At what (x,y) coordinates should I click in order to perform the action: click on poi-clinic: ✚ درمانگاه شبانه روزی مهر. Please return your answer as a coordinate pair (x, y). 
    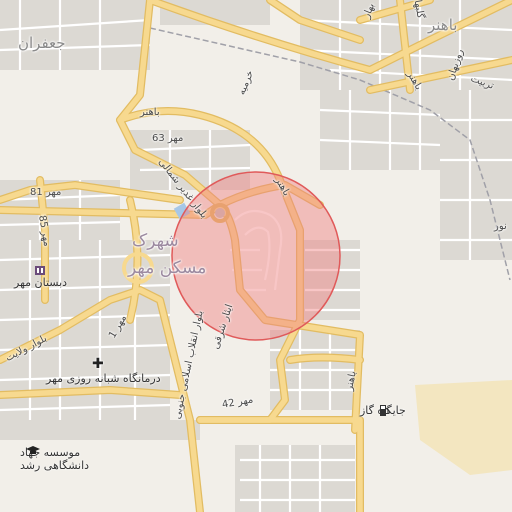
    Looking at the image, I should click on (103, 370).